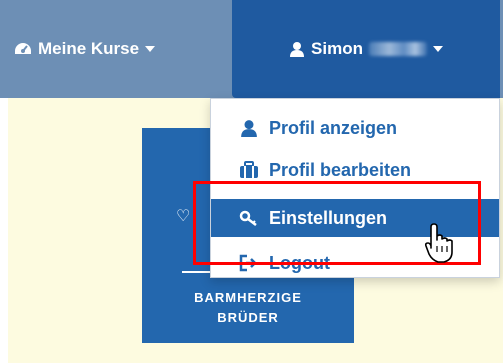 The width and height of the screenshot is (503, 363). I want to click on logo-mark-icon: ♡, so click(183, 216).